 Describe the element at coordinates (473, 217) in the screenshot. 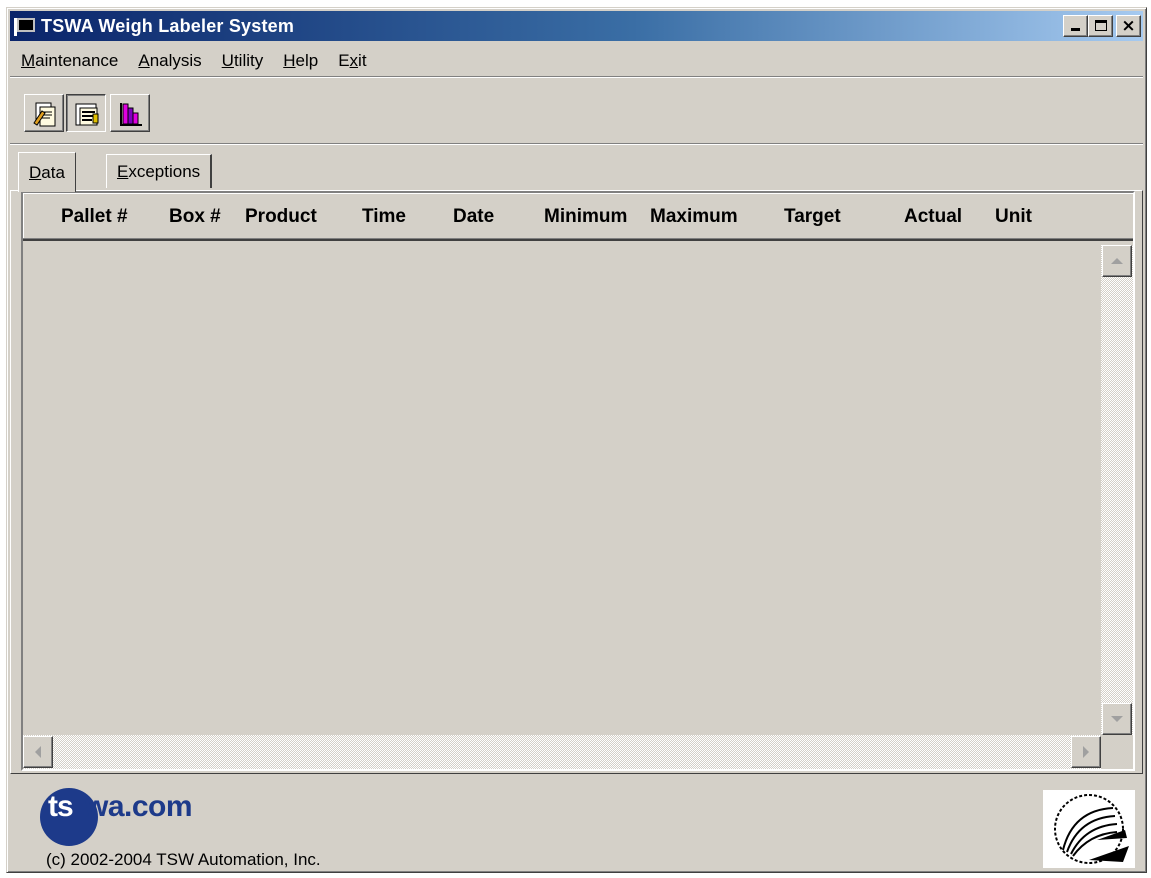

I see `column-header-date: Date` at that location.